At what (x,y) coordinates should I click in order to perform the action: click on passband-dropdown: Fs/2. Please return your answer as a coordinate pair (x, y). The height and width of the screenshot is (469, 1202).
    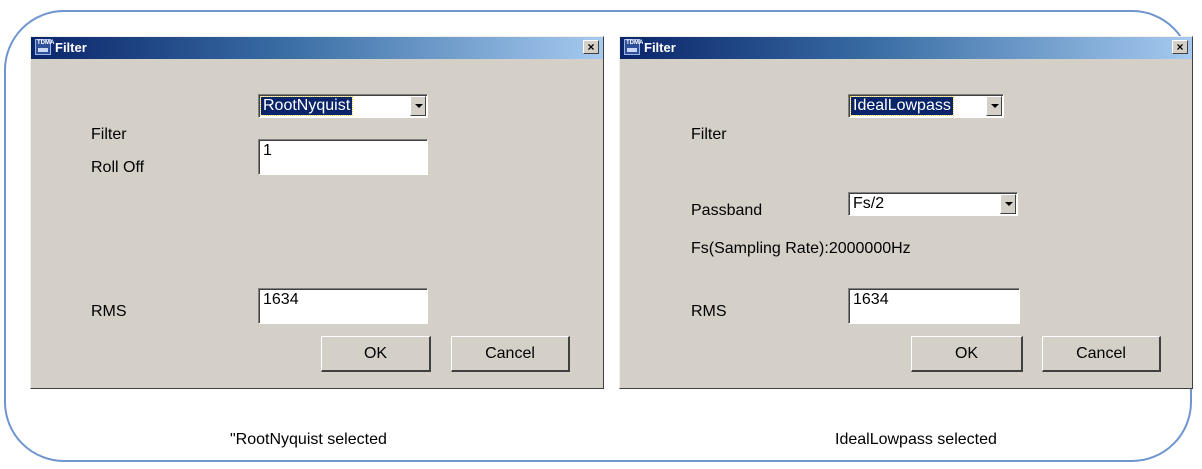
    Looking at the image, I should click on (933, 204).